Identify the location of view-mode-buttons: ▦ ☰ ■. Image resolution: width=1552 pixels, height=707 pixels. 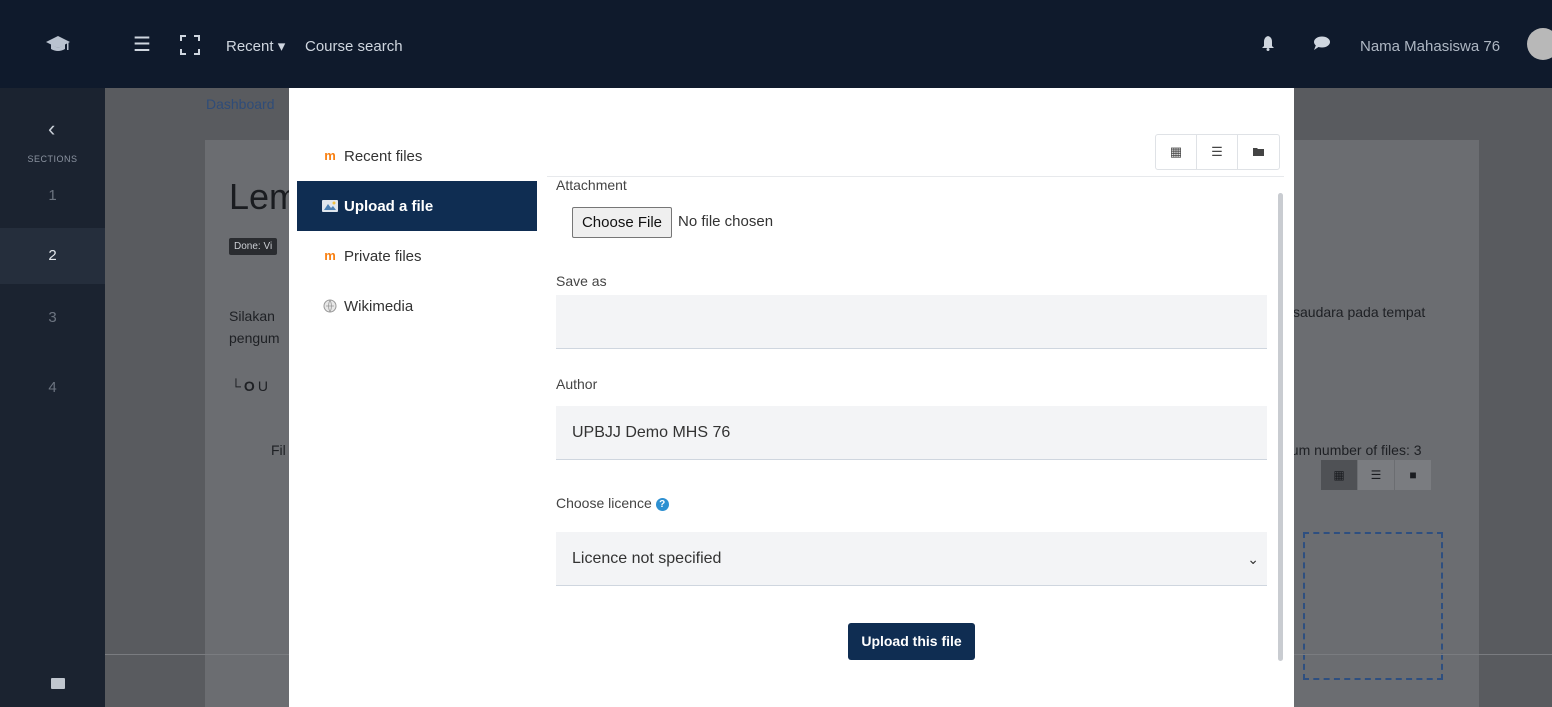
(1376, 475).